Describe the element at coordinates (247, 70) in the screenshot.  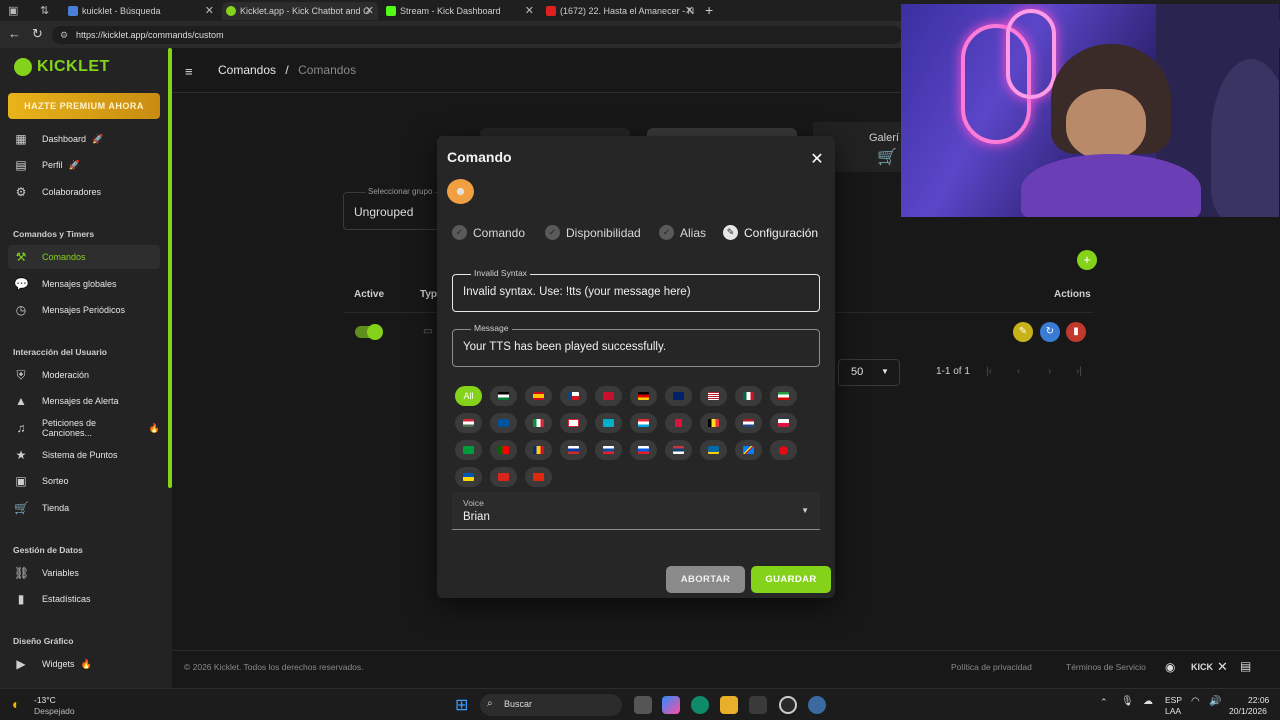
I see `breadcrumb-root: Comandos` at that location.